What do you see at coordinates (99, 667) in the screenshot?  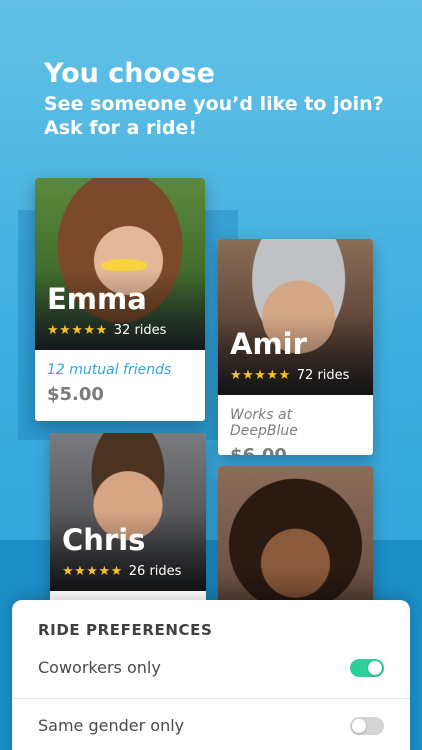 I see `pref-label: Coworkers only` at bounding box center [99, 667].